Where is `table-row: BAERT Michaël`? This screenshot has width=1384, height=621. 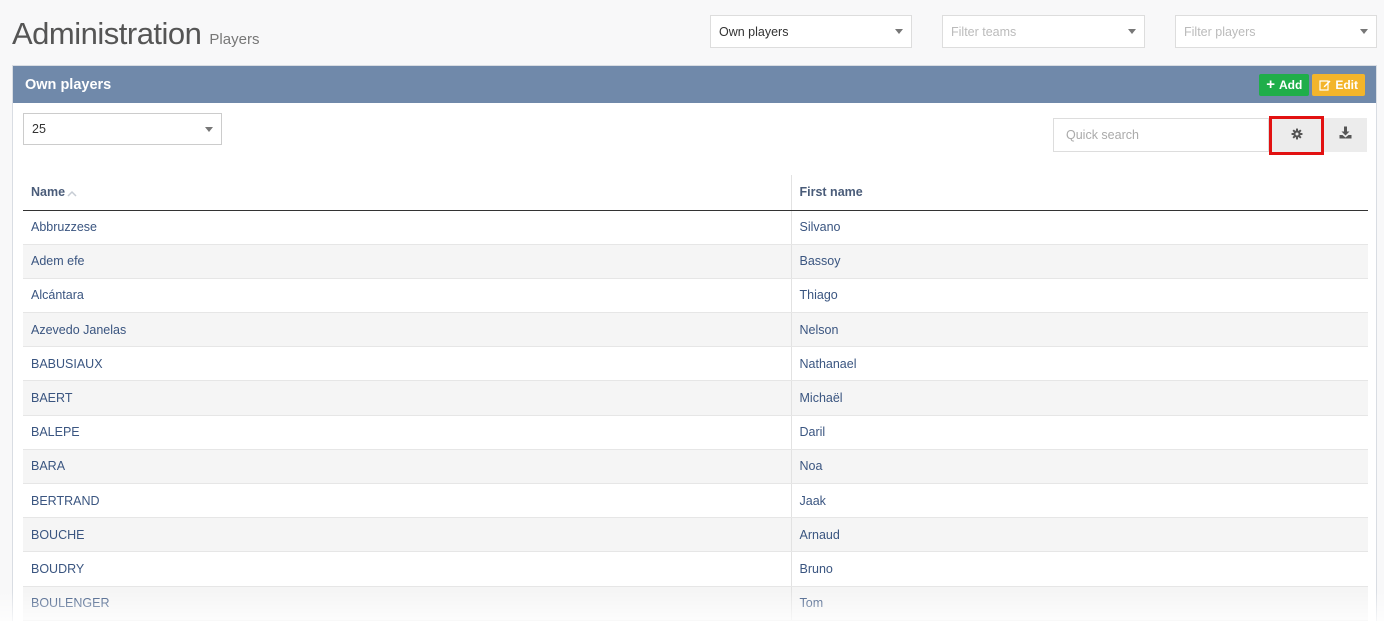 table-row: BAERT Michaël is located at coordinates (695, 398).